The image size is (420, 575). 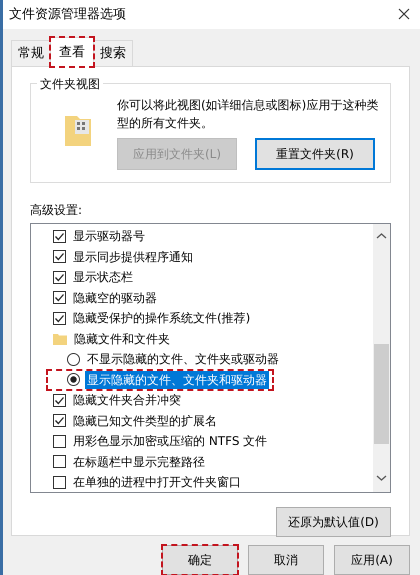 I want to click on window-title: 文件资源管理器选项, so click(x=67, y=15).